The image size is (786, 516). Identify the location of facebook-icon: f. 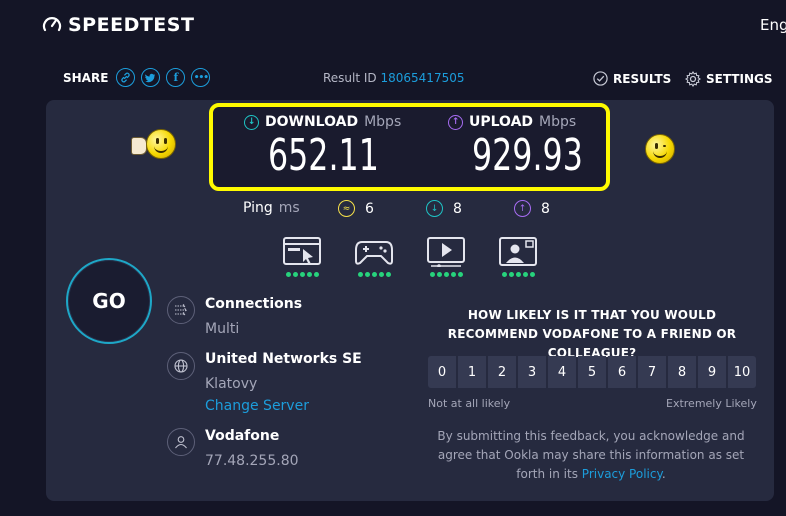
(176, 77).